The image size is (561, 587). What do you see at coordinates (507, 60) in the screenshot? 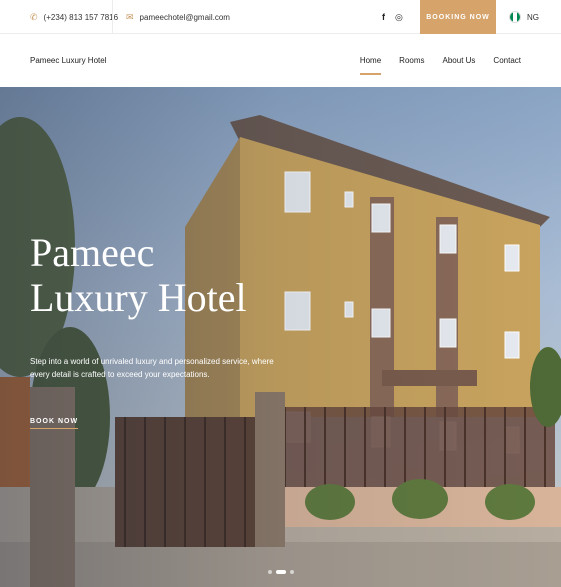
I see `nav-contact: Contact` at bounding box center [507, 60].